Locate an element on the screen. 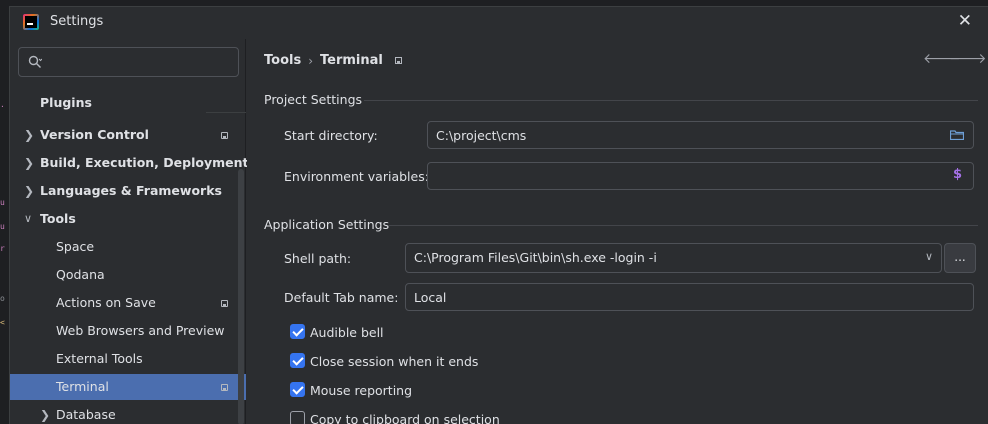 This screenshot has width=988, height=424. mouse-reporting-label: Mouse reporting is located at coordinates (361, 390).